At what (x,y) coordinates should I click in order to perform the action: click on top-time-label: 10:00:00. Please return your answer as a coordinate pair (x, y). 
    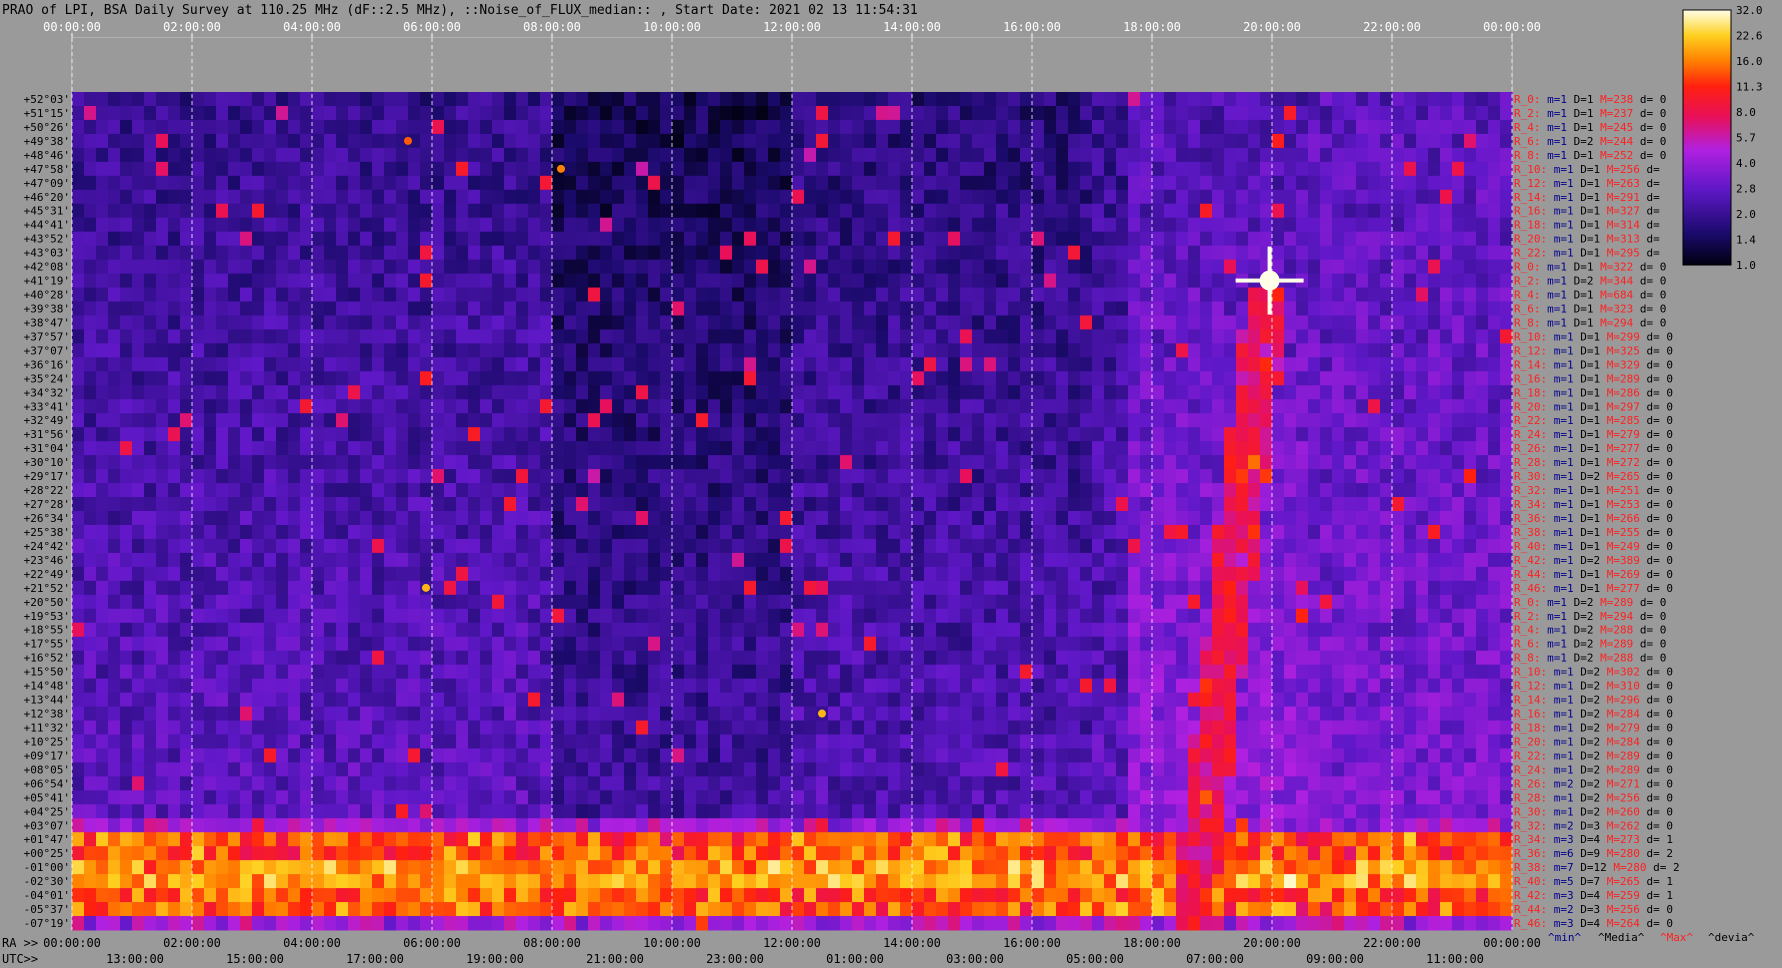
    Looking at the image, I should click on (672, 27).